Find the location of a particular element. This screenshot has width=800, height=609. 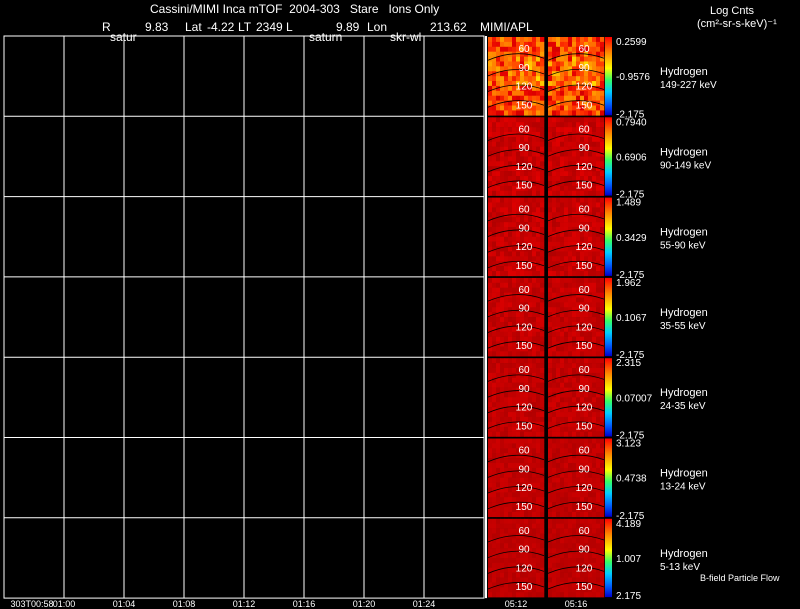

pitch-angle-label: 60 is located at coordinates (584, 49).